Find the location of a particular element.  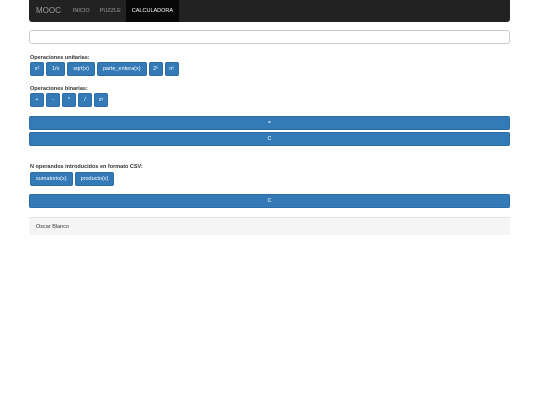

integer-part-button: parte_entera(x) is located at coordinates (121, 69).